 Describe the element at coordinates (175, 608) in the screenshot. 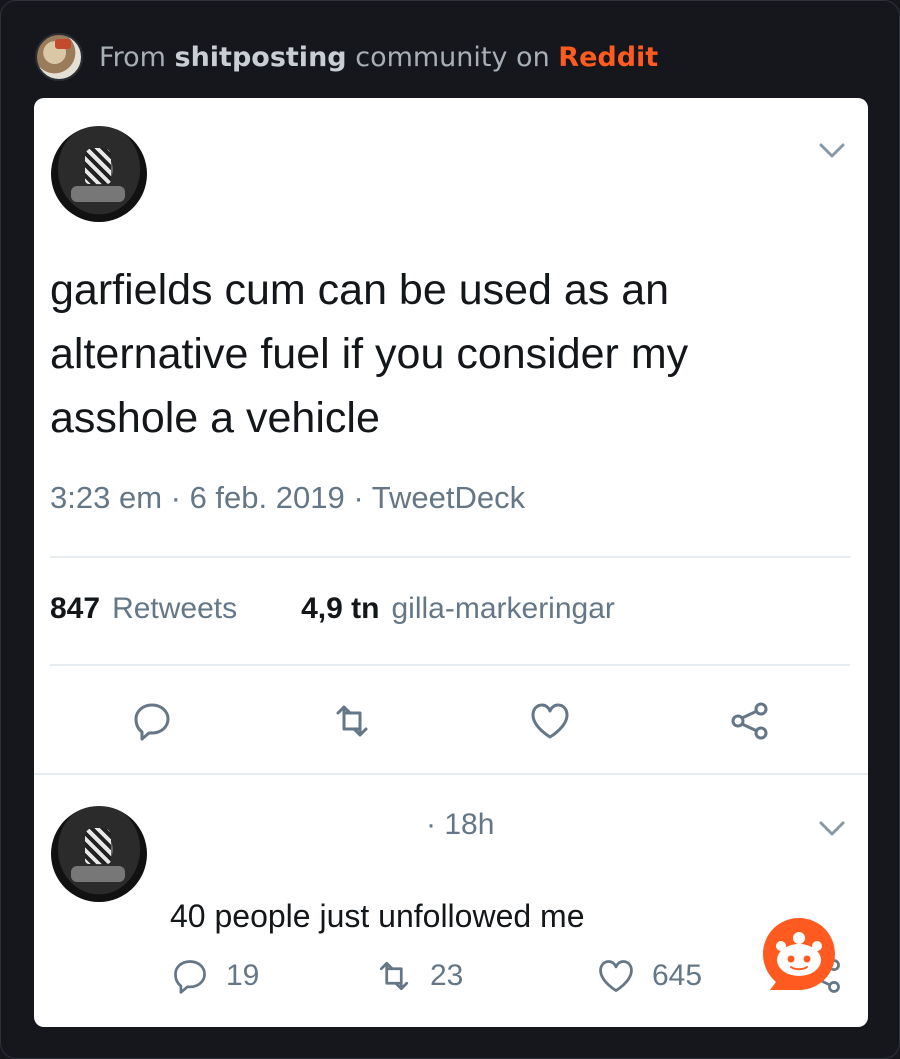

I see `retweets-label: Retweets` at that location.